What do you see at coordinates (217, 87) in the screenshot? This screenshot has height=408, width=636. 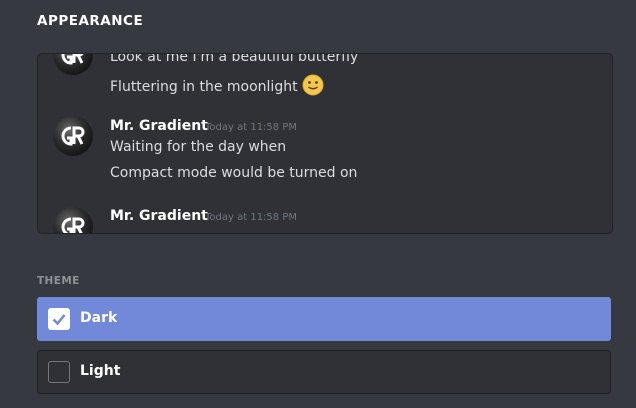 I see `message-line: Fluttering in the moonlight` at bounding box center [217, 87].